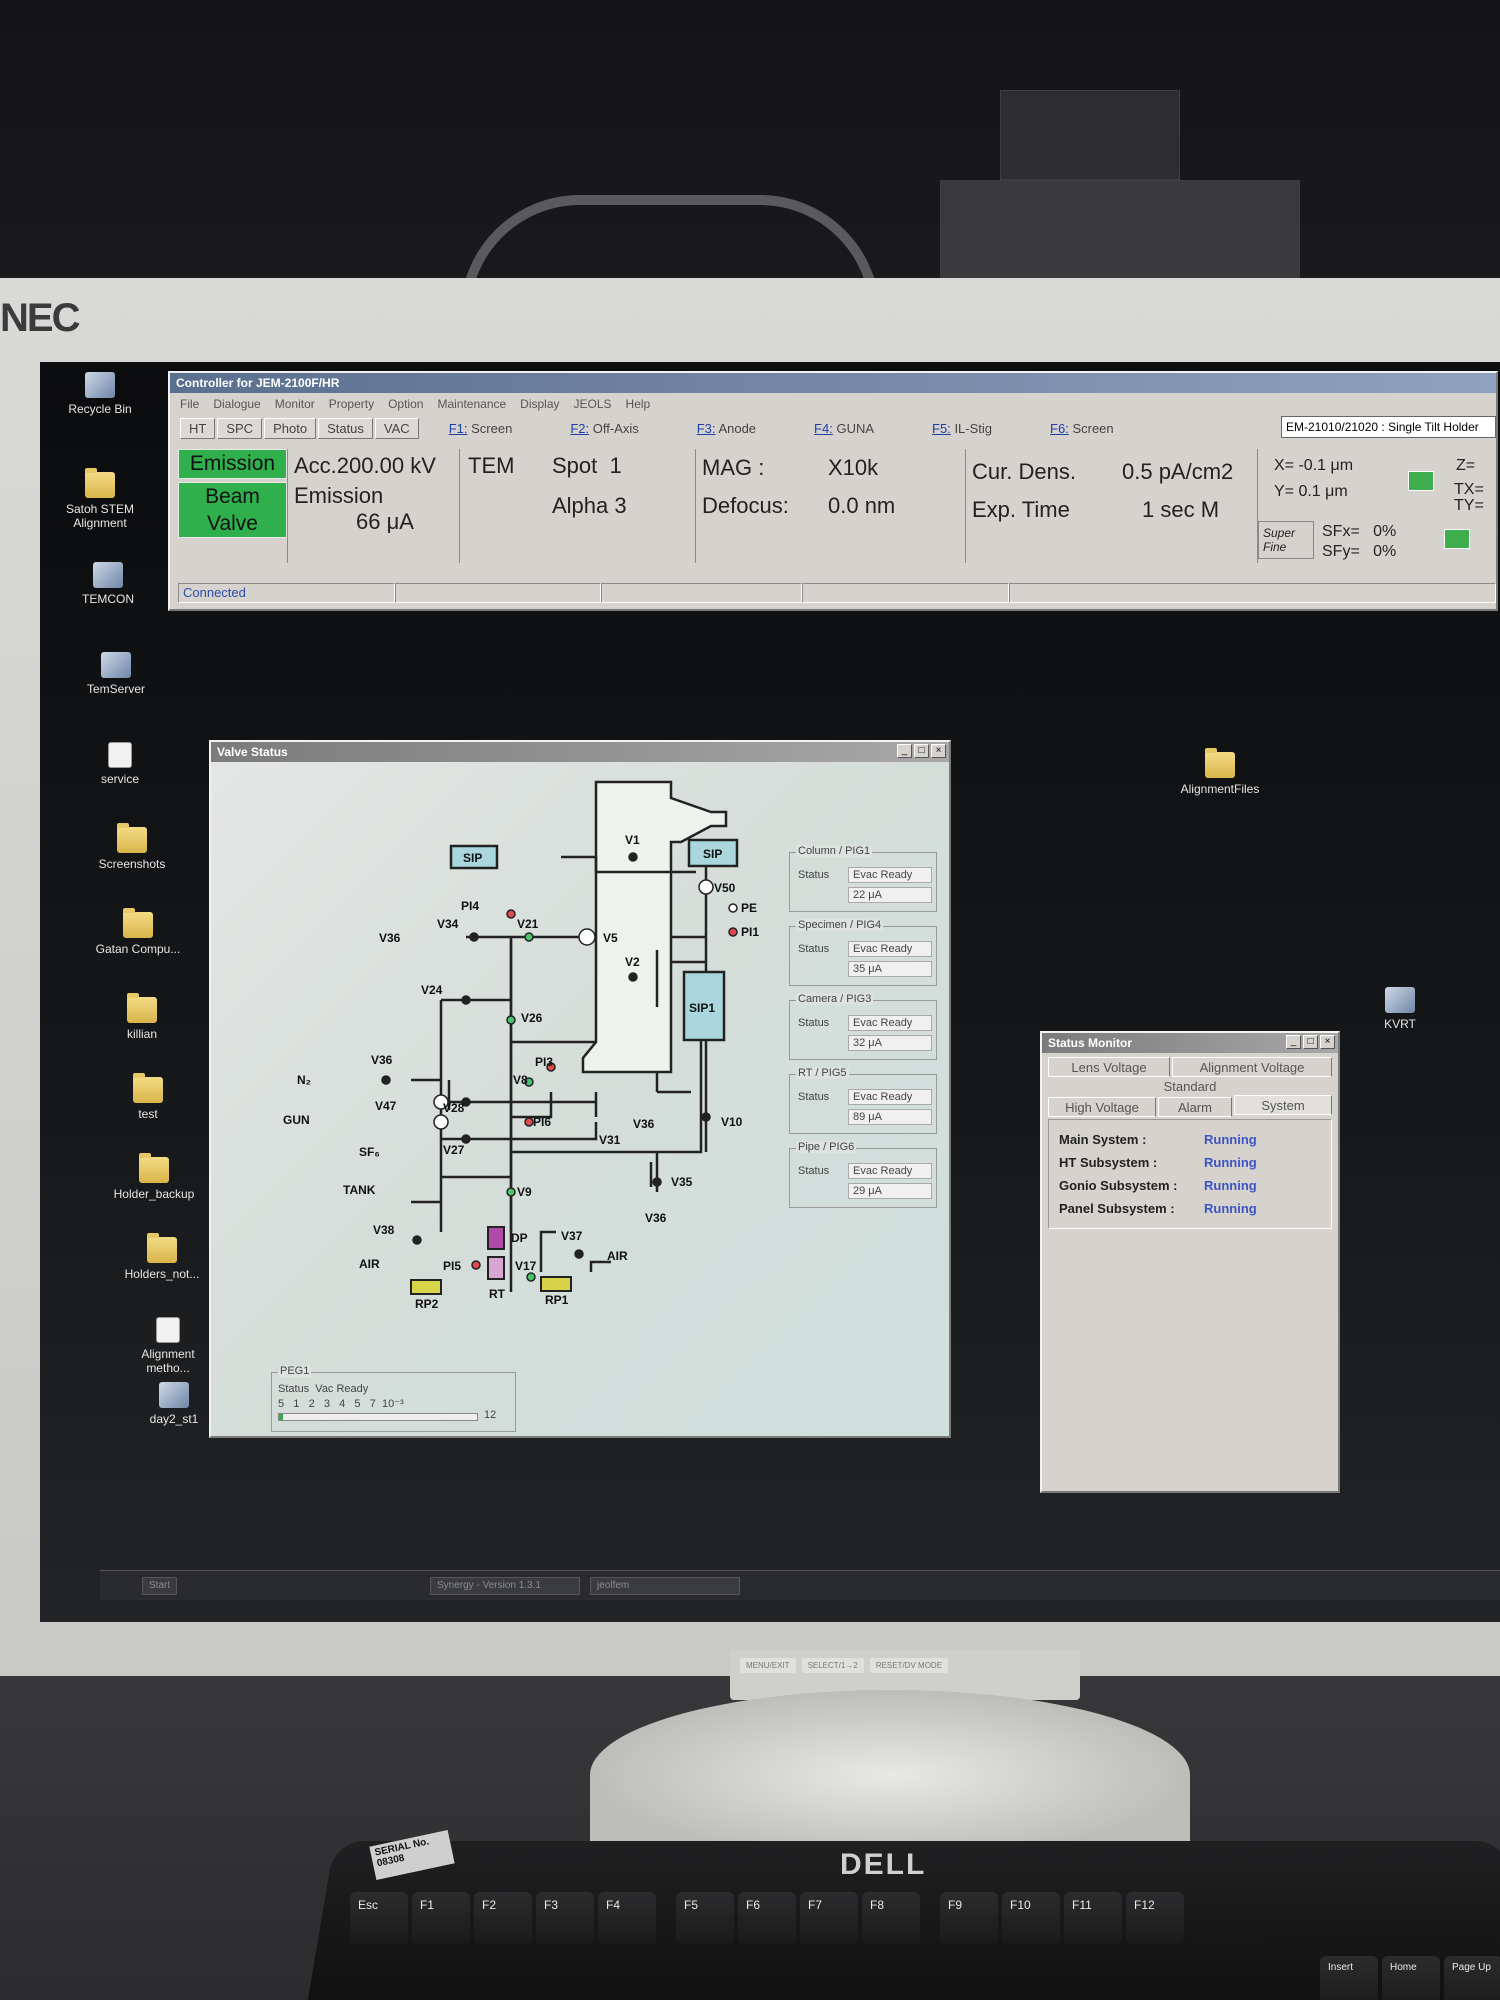  Describe the element at coordinates (891, 1918) in the screenshot. I see `keyboard-key: F8` at that location.